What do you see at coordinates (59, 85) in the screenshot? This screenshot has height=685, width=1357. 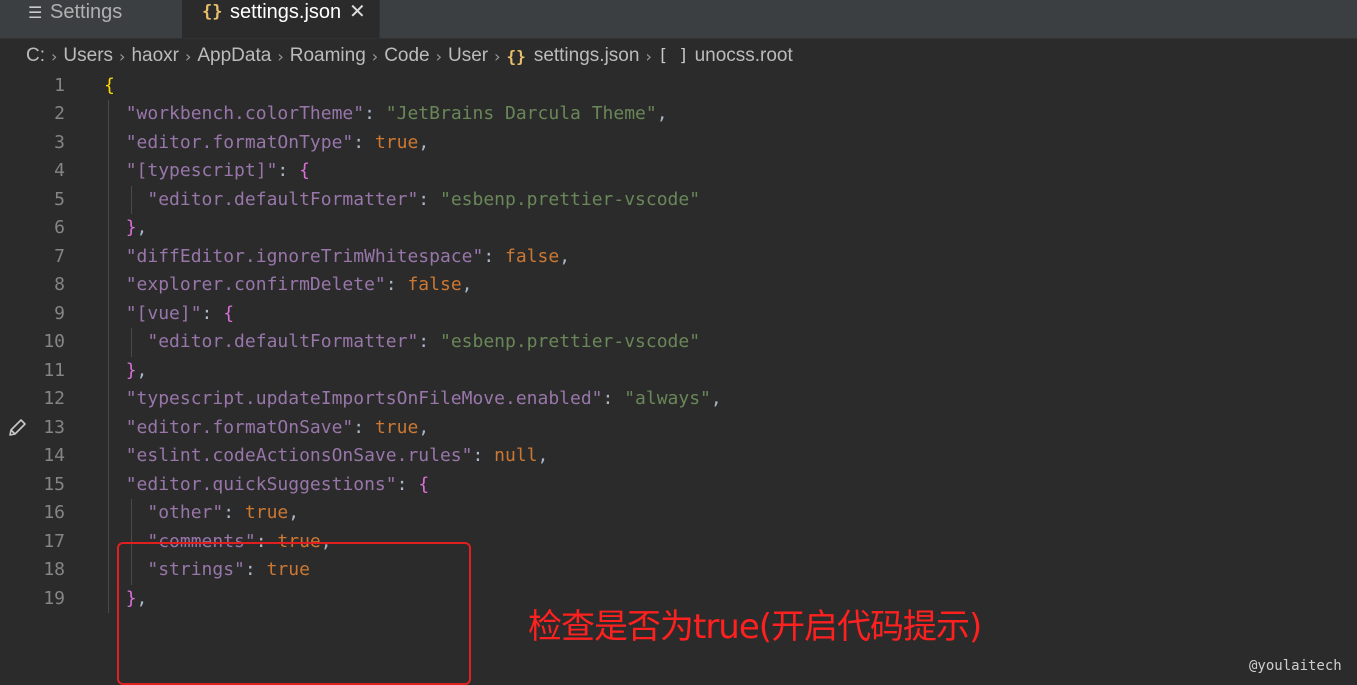 I see `line-number: 1` at bounding box center [59, 85].